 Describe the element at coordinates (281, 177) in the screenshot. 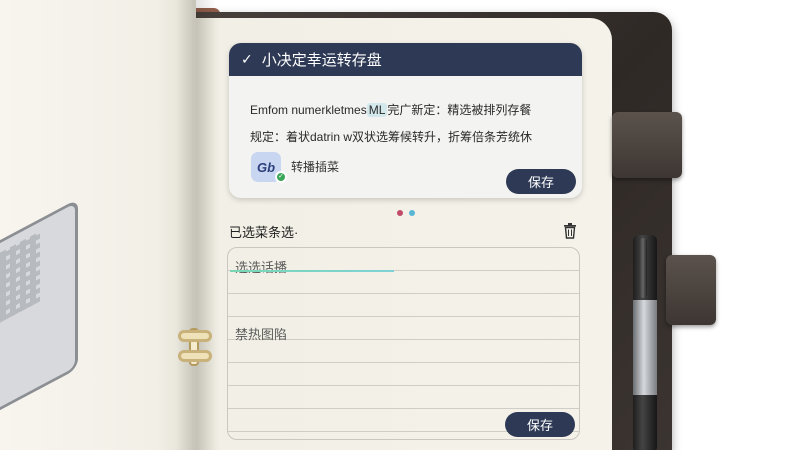

I see `check-badge-icon: ✓` at that location.